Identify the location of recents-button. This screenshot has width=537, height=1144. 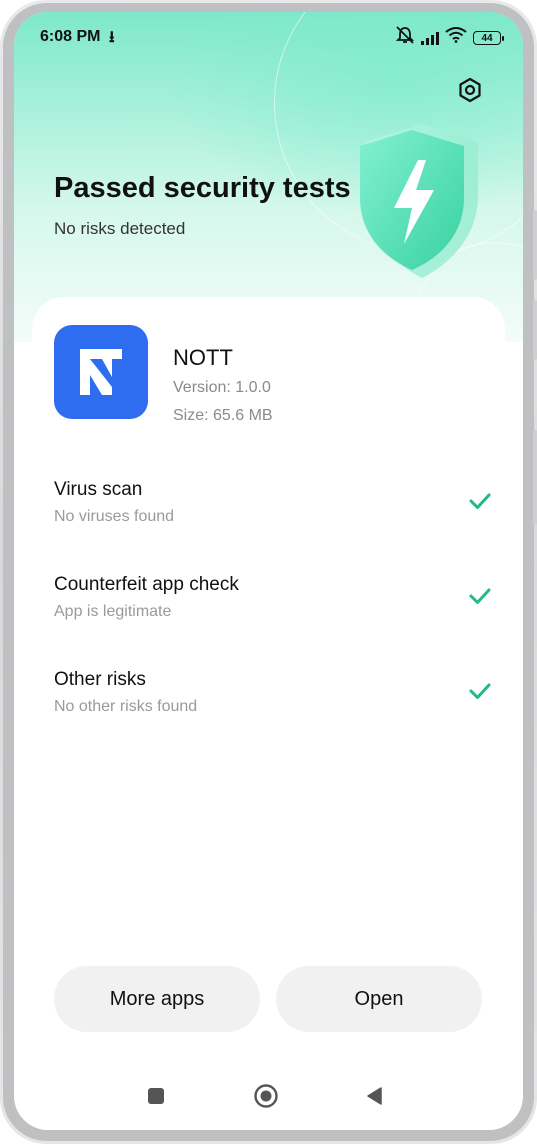
(156, 1096).